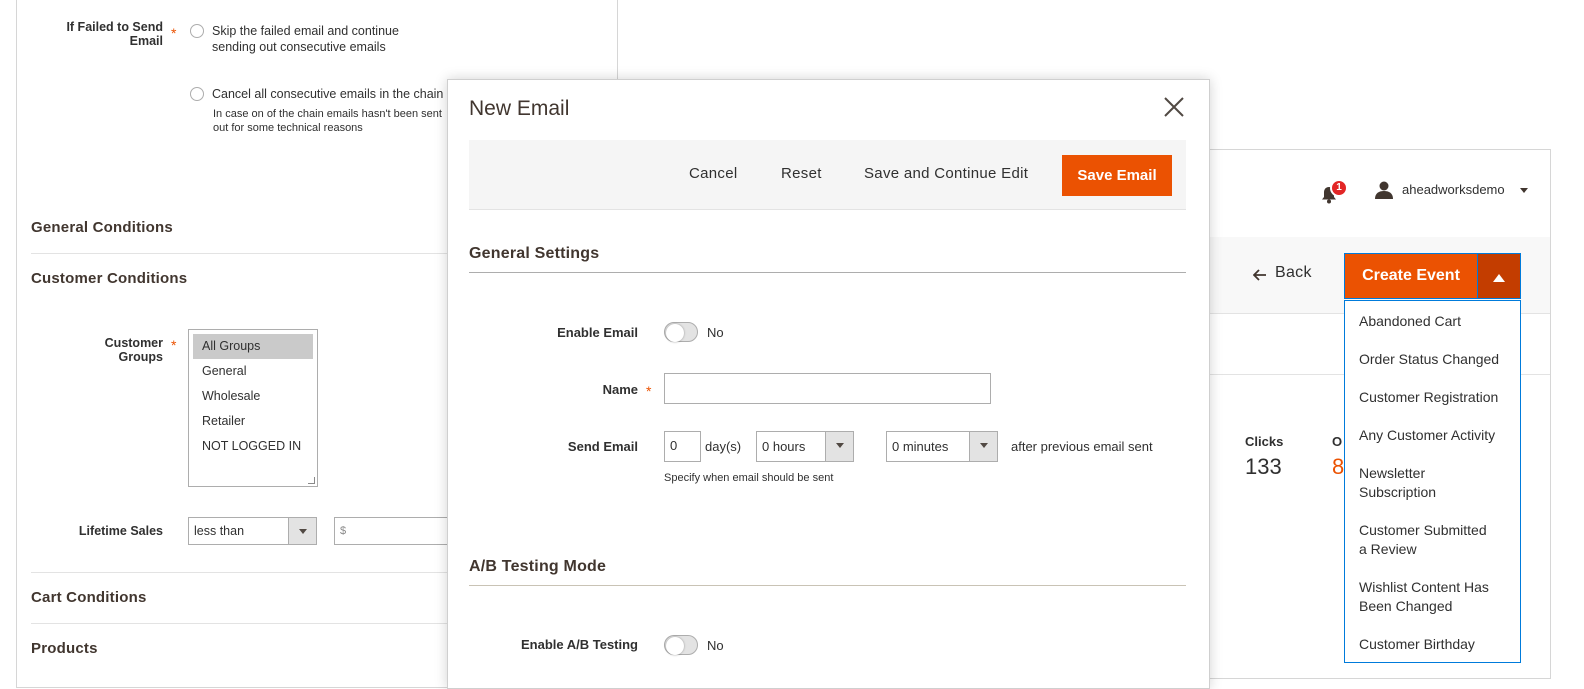 The image size is (1584, 689). Describe the element at coordinates (197, 94) in the screenshot. I see `cancel-chain-radio` at that location.